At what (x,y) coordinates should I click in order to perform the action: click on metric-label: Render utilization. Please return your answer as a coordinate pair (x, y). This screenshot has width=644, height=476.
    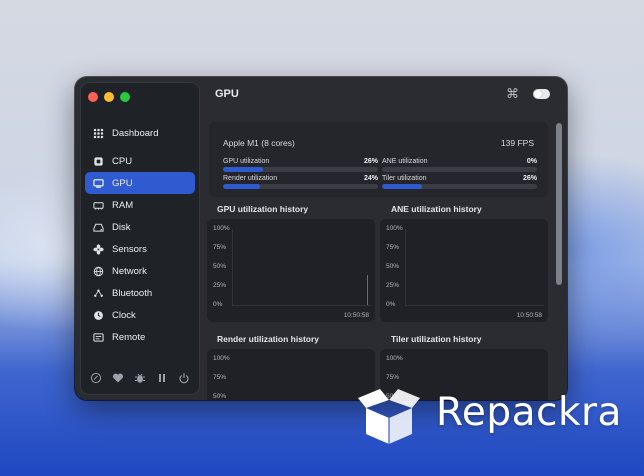
    Looking at the image, I should click on (250, 178).